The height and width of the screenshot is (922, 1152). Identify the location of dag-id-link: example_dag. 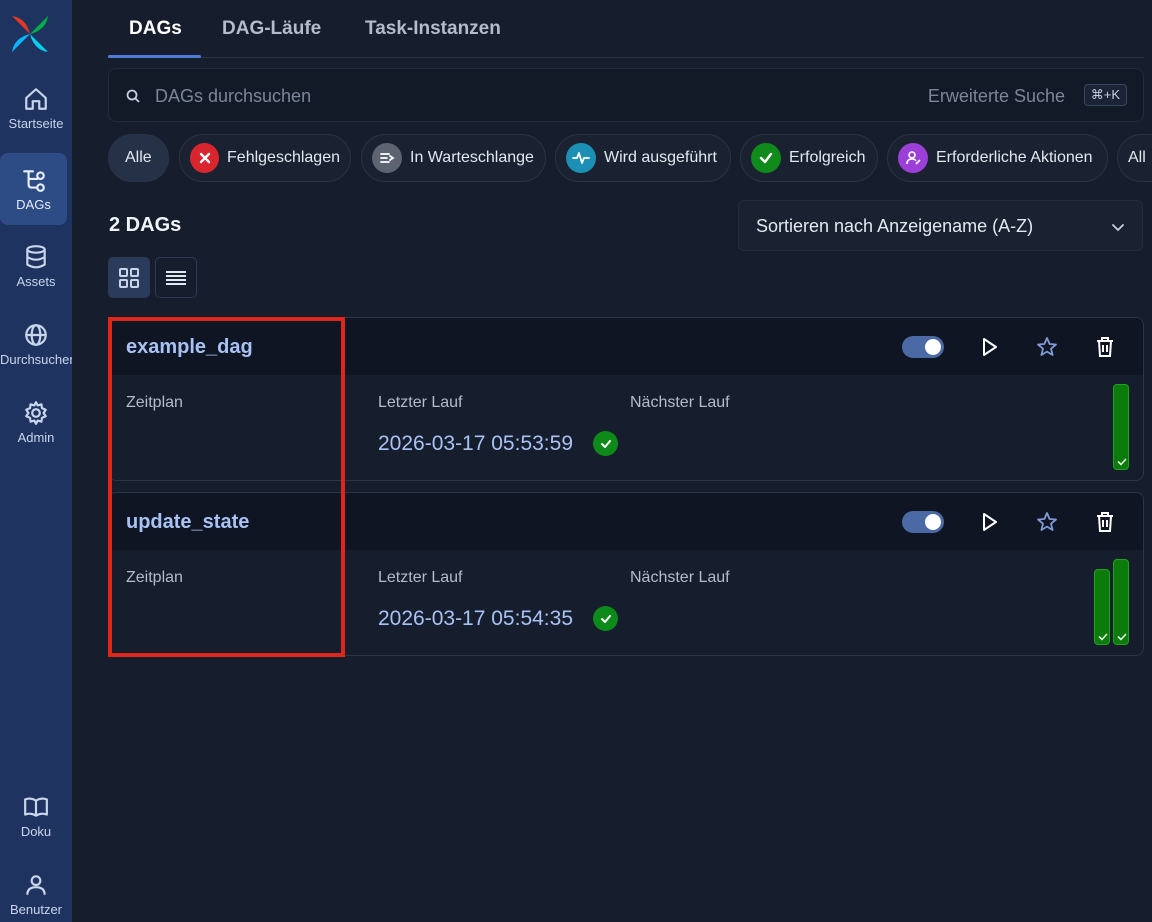
(189, 347).